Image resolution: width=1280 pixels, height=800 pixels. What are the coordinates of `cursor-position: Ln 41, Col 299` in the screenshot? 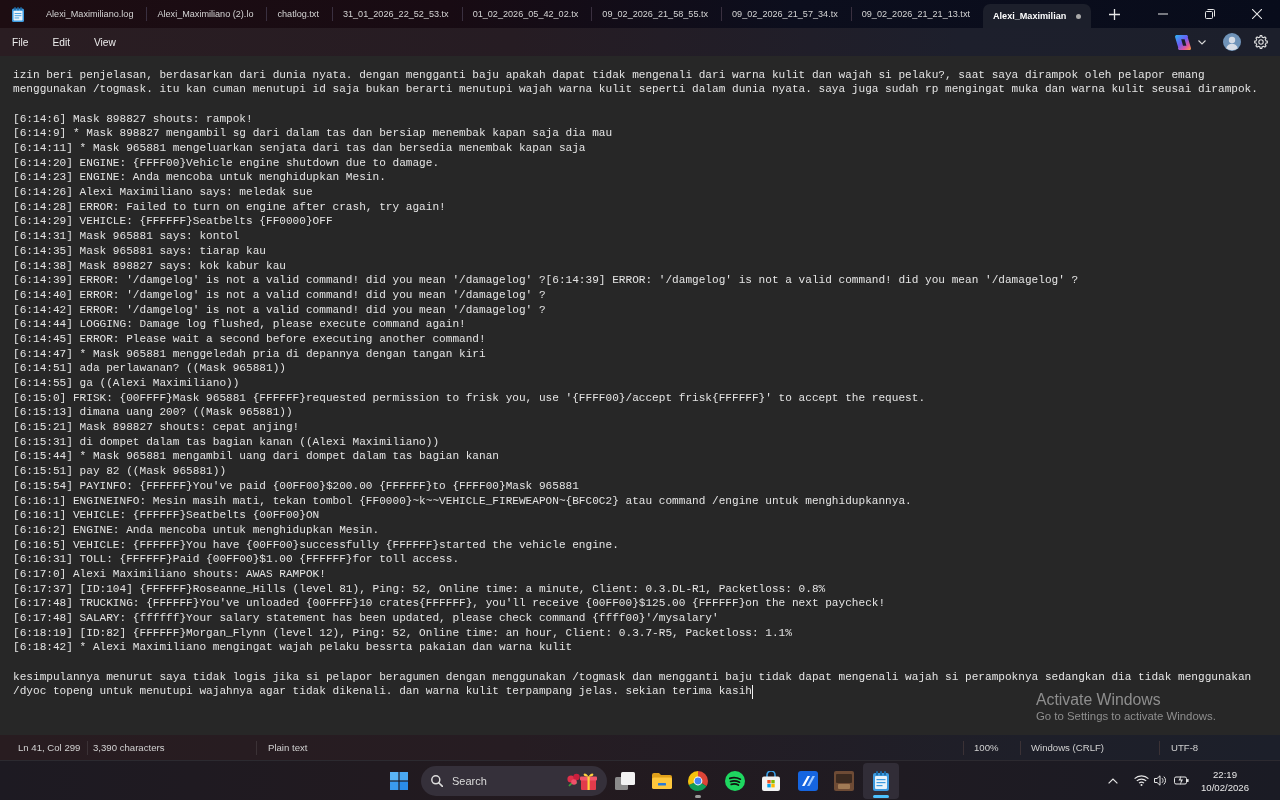 It's located at (49, 747).